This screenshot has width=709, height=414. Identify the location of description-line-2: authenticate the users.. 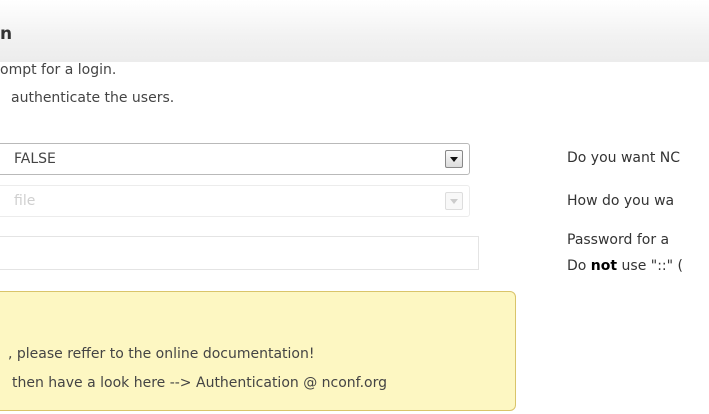
(93, 98).